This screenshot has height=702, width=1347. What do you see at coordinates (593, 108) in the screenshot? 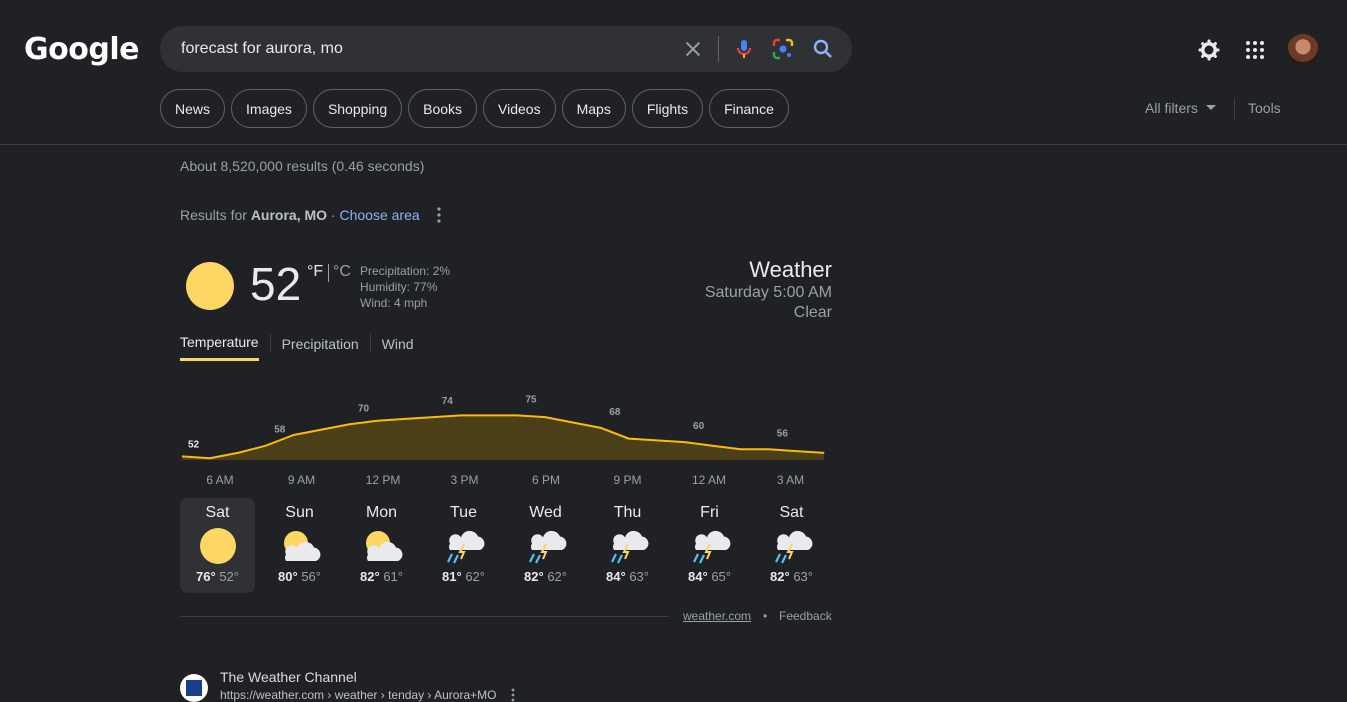
I see `chip-maps: Maps` at bounding box center [593, 108].